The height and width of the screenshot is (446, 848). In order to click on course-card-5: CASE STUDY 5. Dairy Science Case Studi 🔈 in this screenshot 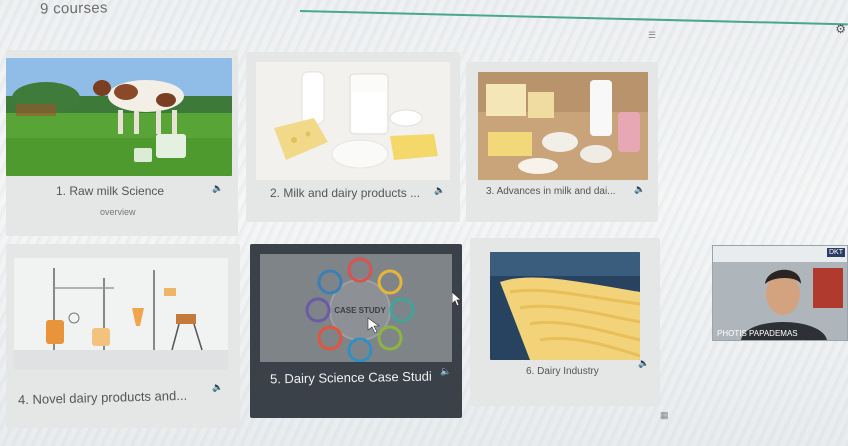, I will do `click(356, 331)`.